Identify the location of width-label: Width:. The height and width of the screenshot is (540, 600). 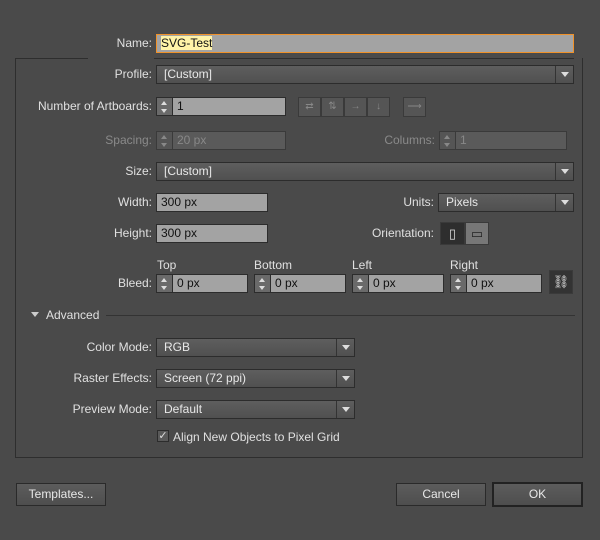
(134, 202).